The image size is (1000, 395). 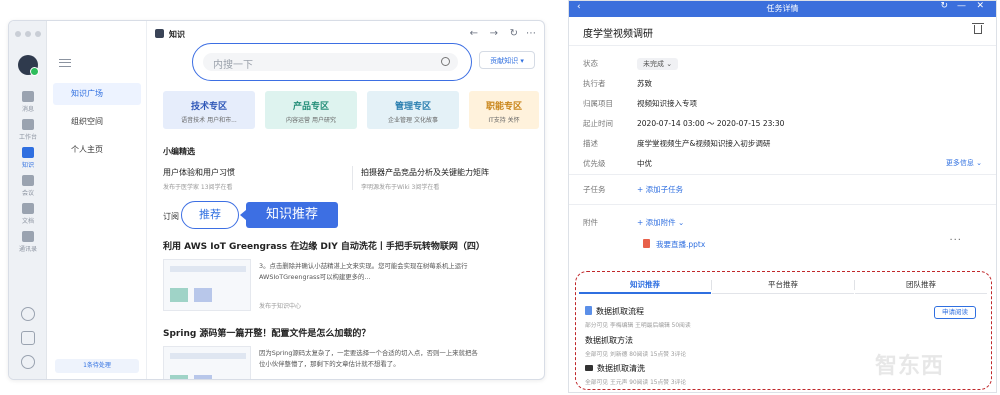 I want to click on panel-header: ‹ 任务详情 ↻ — ✕, so click(x=782, y=9).